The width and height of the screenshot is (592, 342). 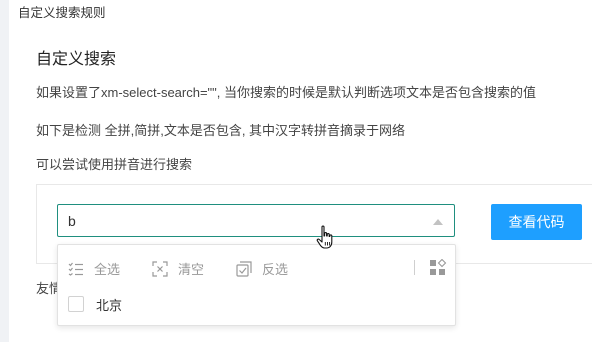 I want to click on select-all-button: 全选, so click(x=94, y=268).